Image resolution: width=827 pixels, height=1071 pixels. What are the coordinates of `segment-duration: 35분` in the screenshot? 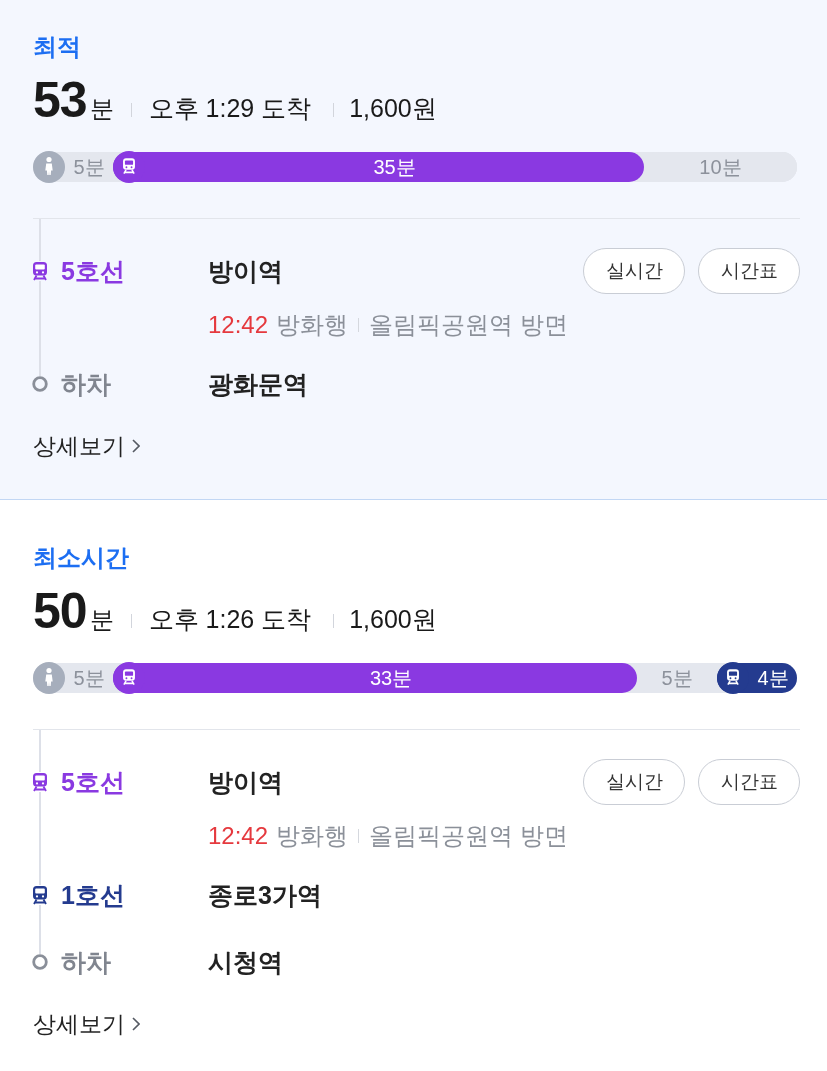 It's located at (394, 167).